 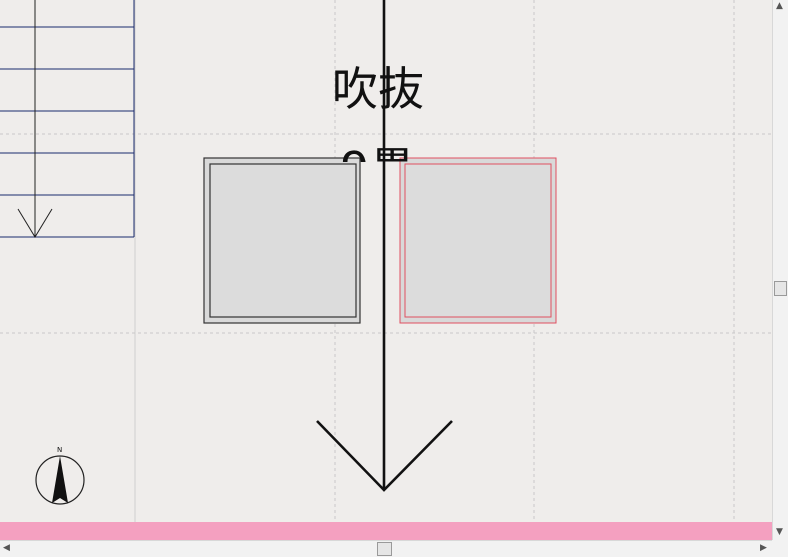 I want to click on scroll-up-arrow-icon: ▲, so click(x=779, y=6).